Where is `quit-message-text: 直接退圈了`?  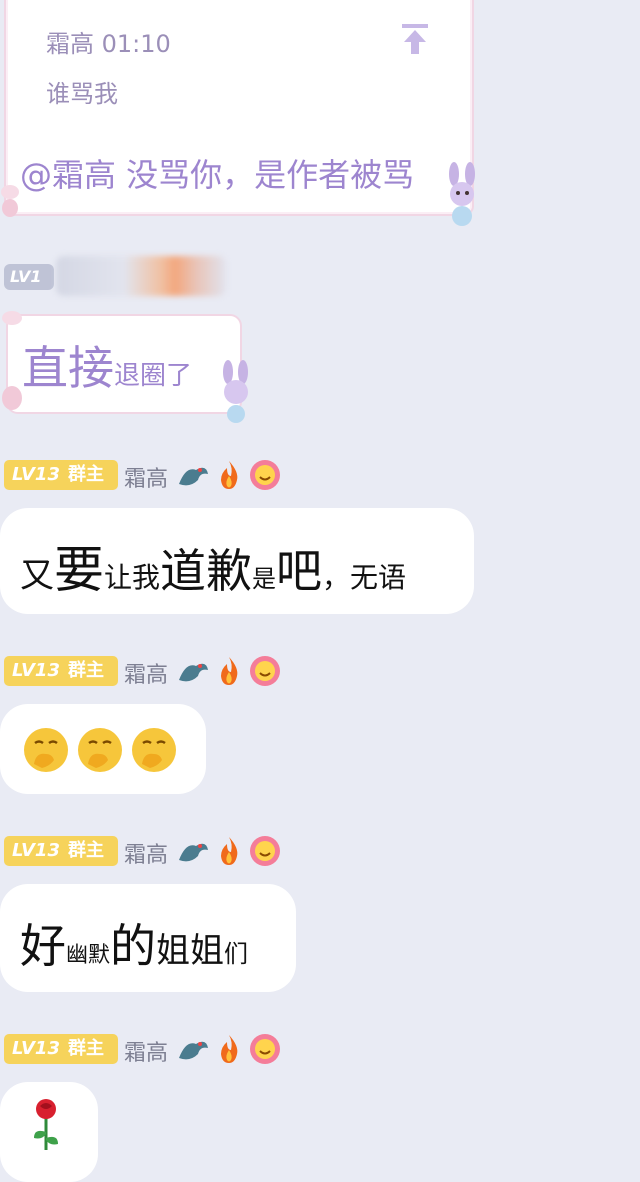 quit-message-text: 直接退圈了 is located at coordinates (107, 365).